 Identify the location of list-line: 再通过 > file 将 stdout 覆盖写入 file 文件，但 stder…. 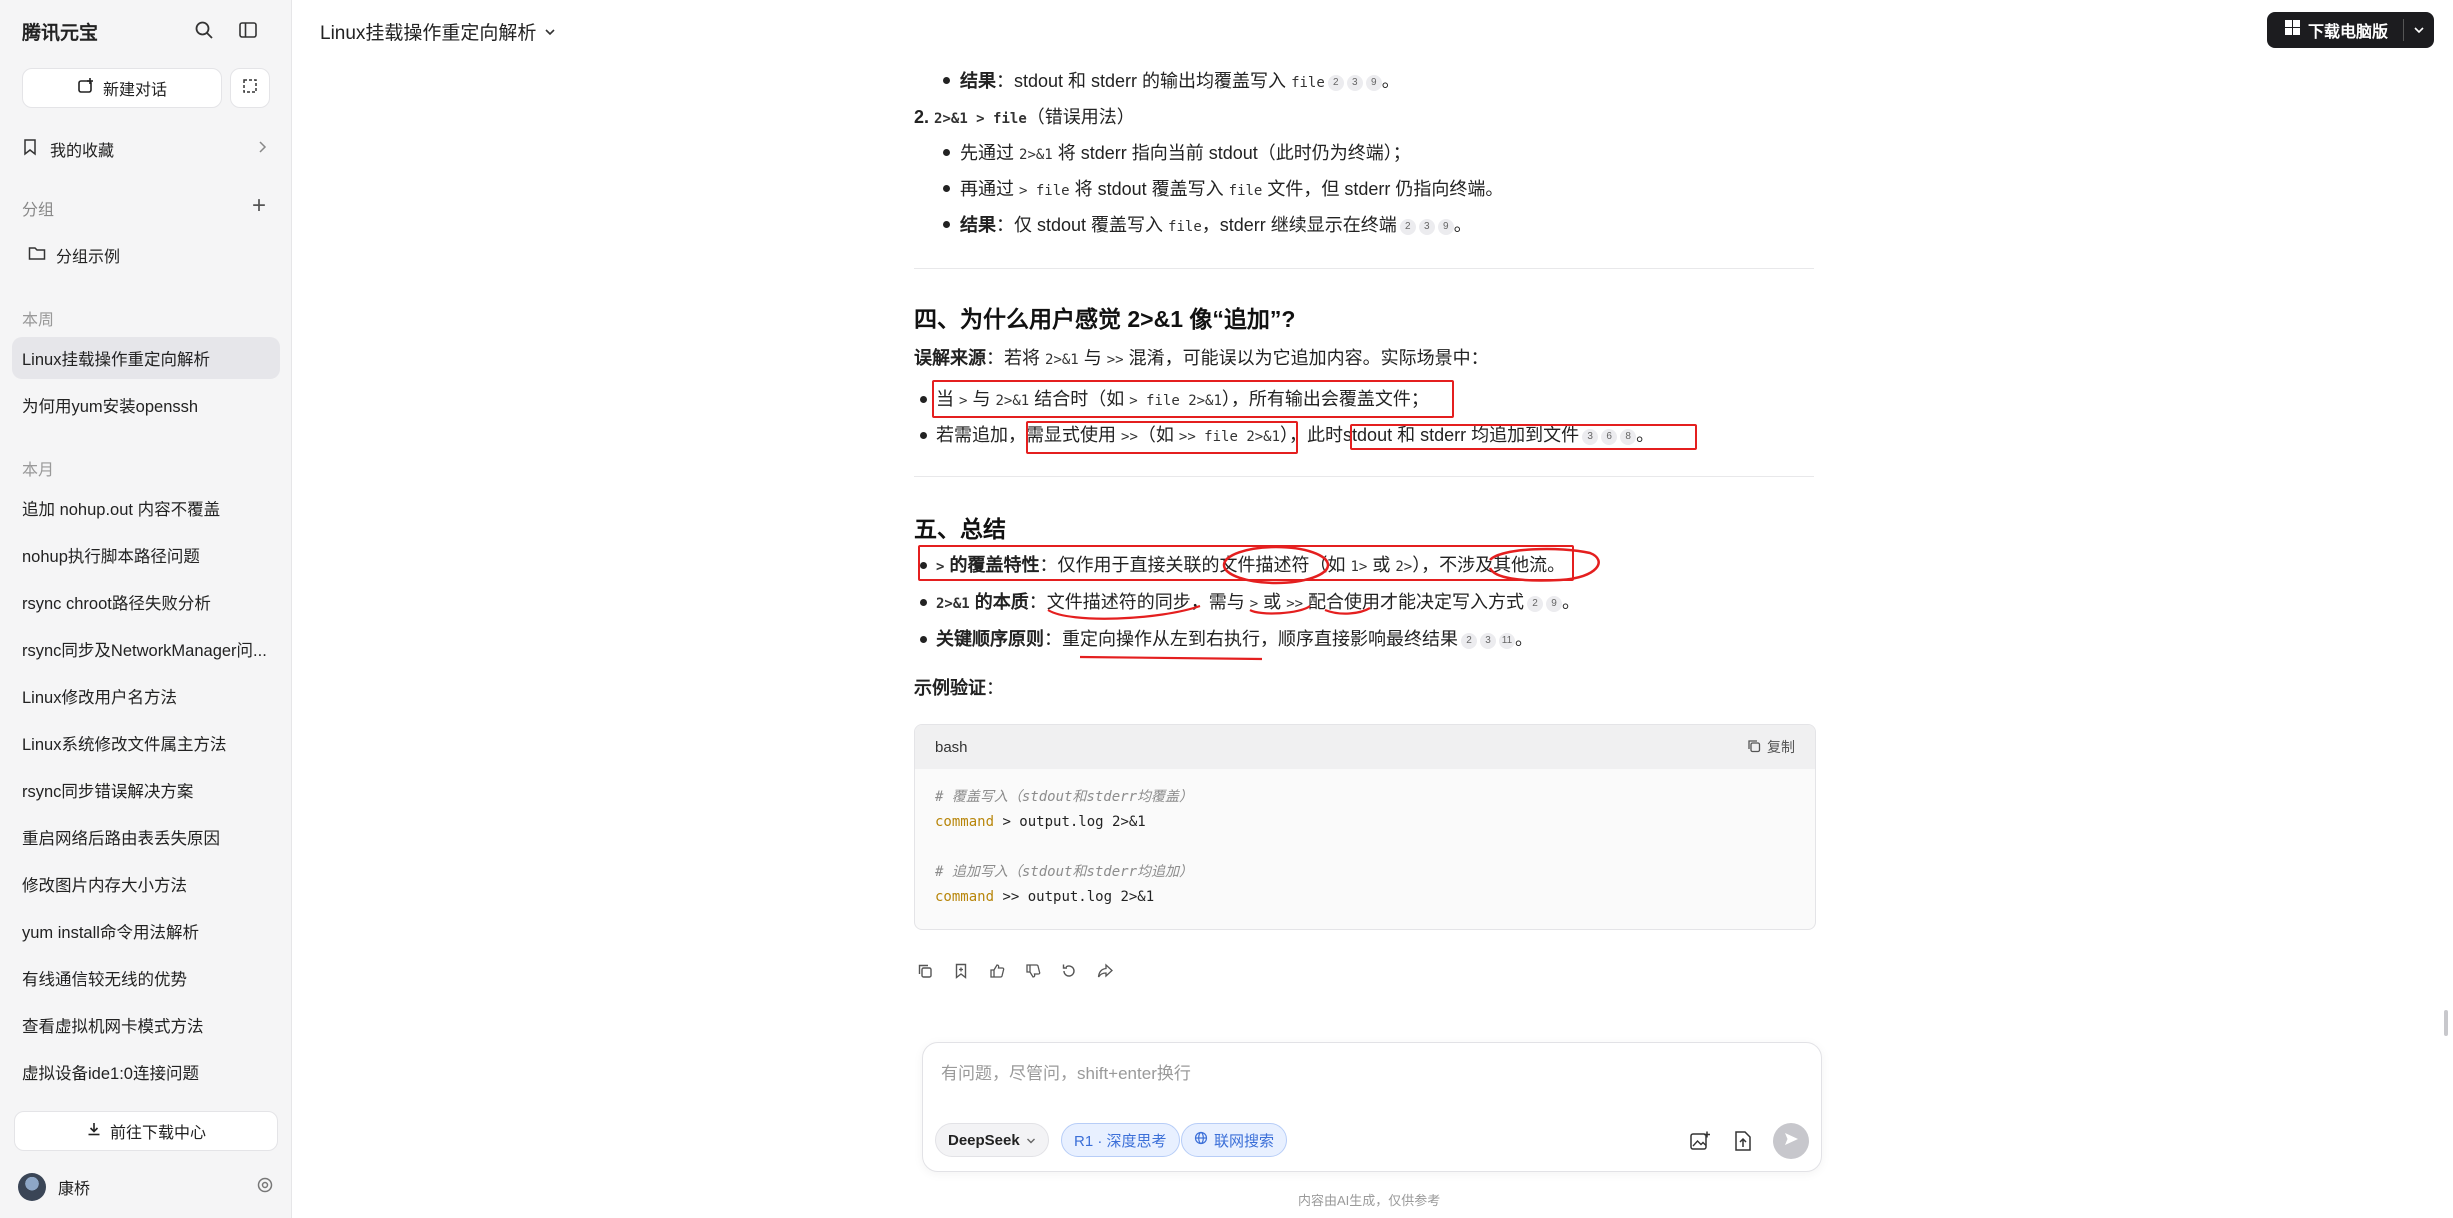
(1232, 189).